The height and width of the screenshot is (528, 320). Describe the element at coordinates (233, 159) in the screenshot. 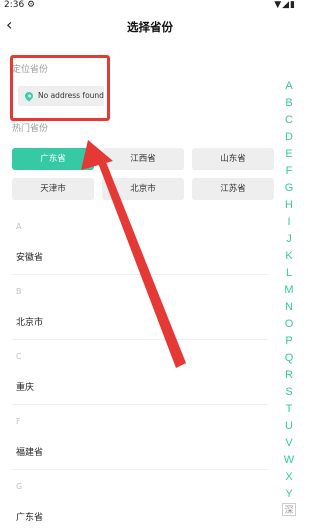

I see `hot-province-button: 山东省` at that location.